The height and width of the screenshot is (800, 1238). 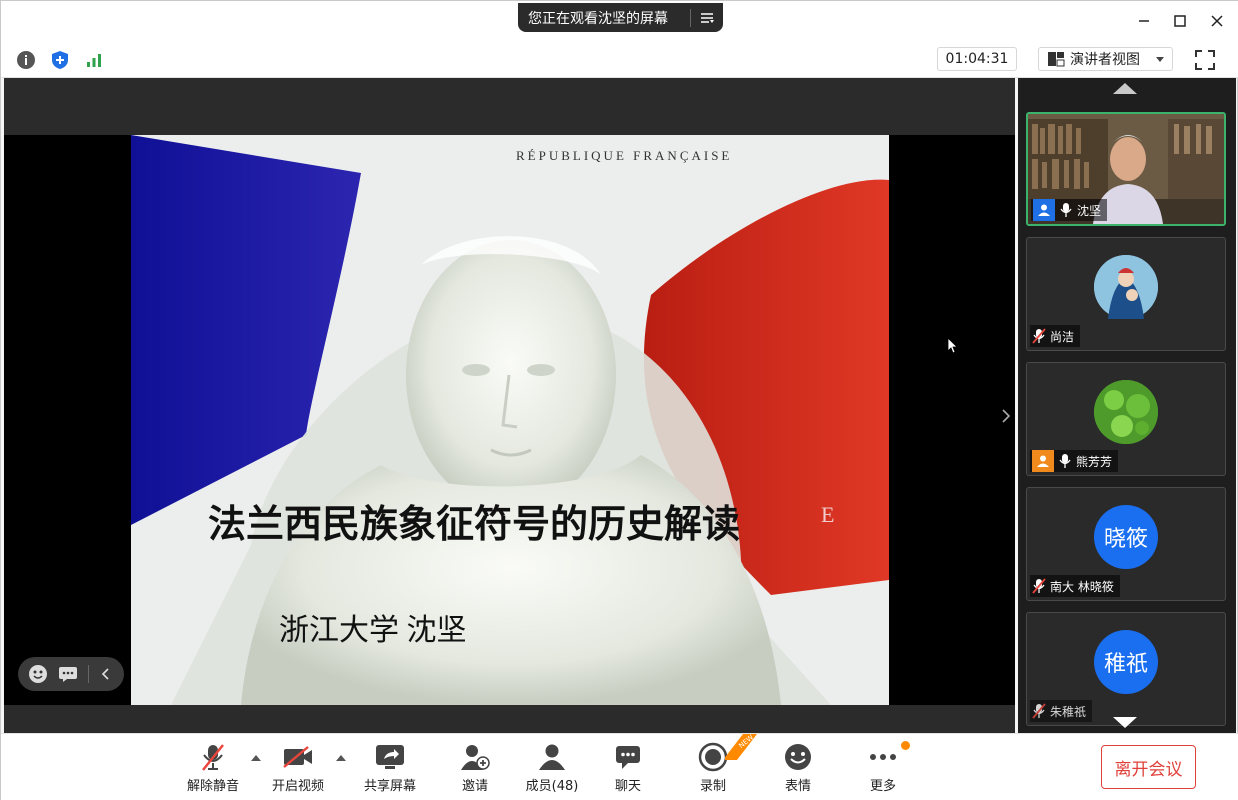 I want to click on participant-namebar: 尚洁, so click(x=1055, y=336).